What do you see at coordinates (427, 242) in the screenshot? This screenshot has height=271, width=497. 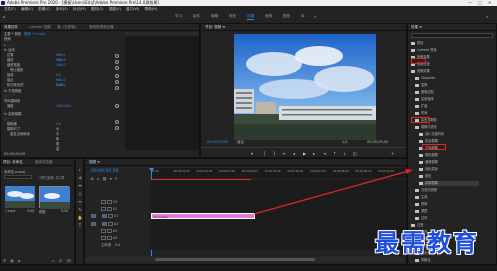 I see `watermark-logo: 最需教育` at bounding box center [427, 242].